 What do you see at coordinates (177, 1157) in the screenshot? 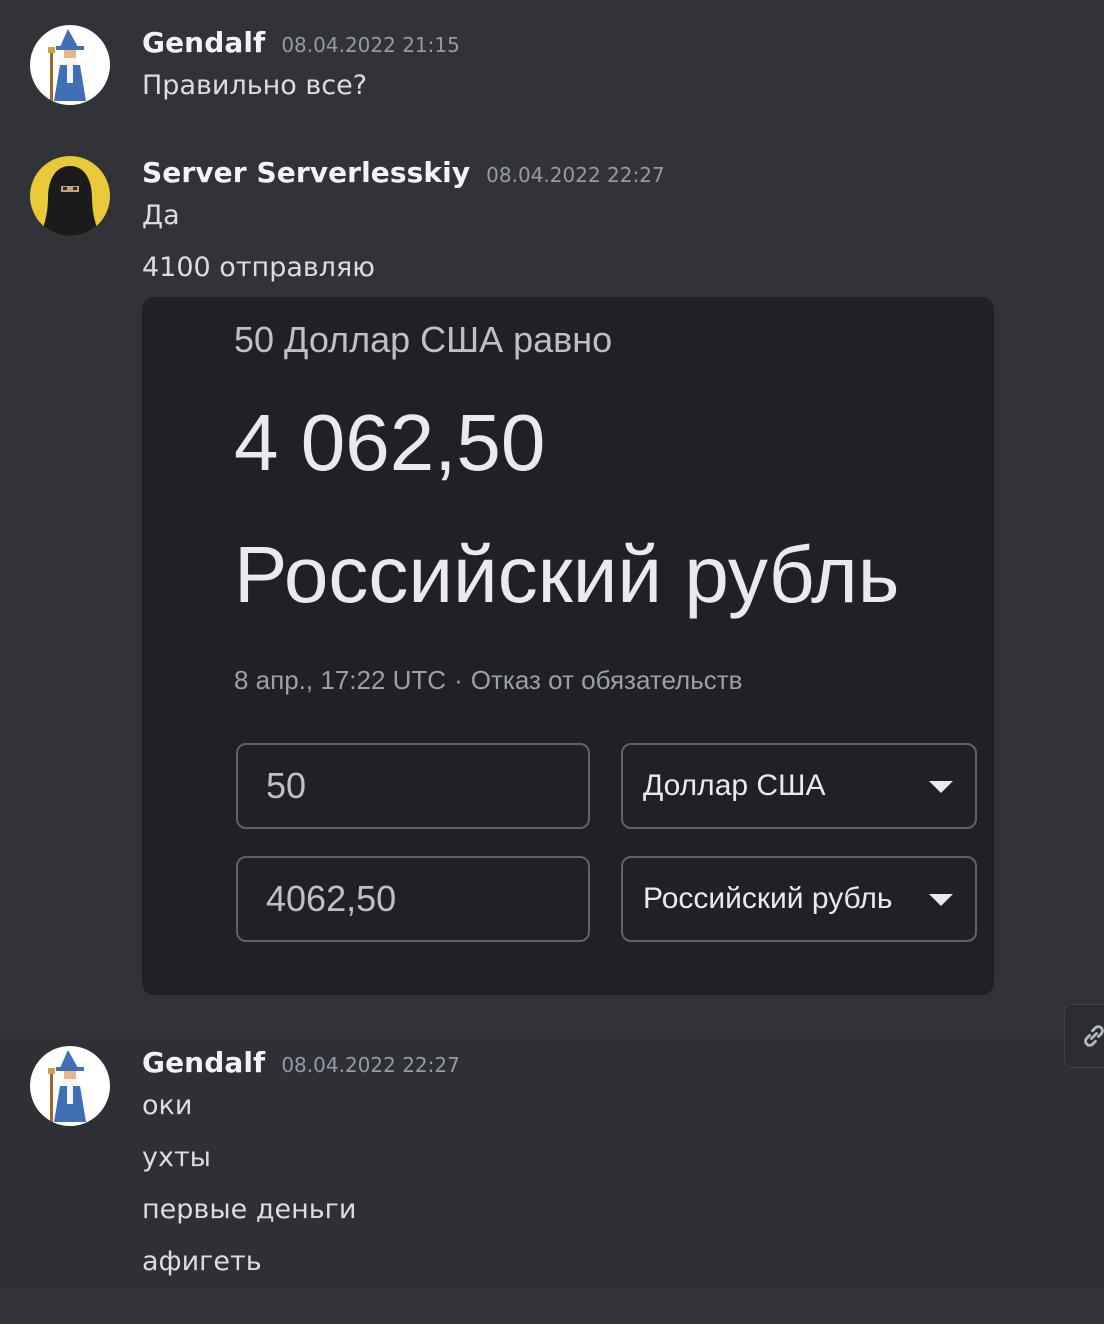
I see `message-text: ухты` at bounding box center [177, 1157].